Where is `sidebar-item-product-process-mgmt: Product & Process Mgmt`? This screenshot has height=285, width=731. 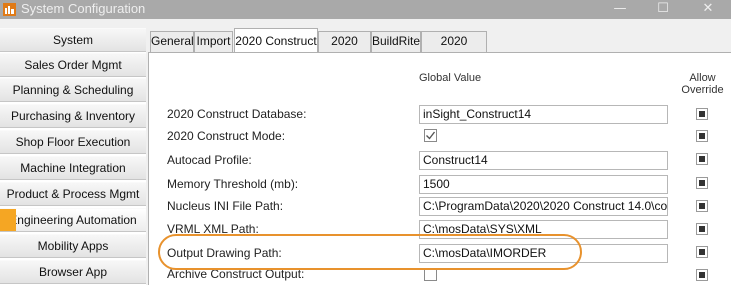
sidebar-item-product-process-mgmt: Product & Process Mgmt is located at coordinates (73, 194).